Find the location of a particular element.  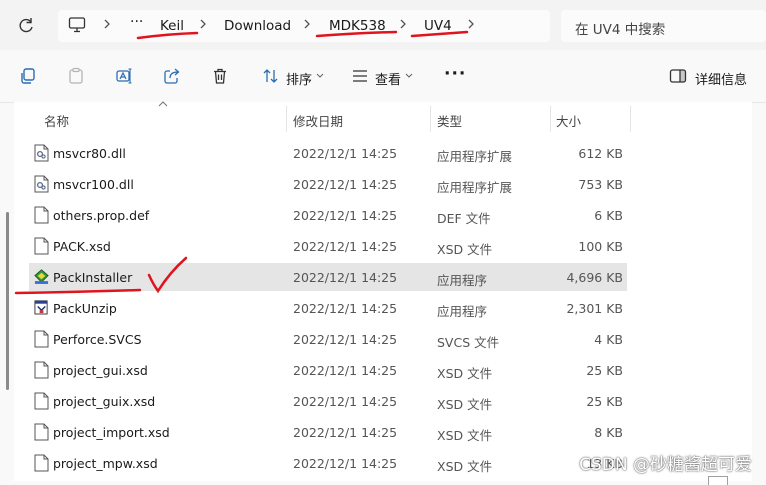

share-icon is located at coordinates (172, 76).